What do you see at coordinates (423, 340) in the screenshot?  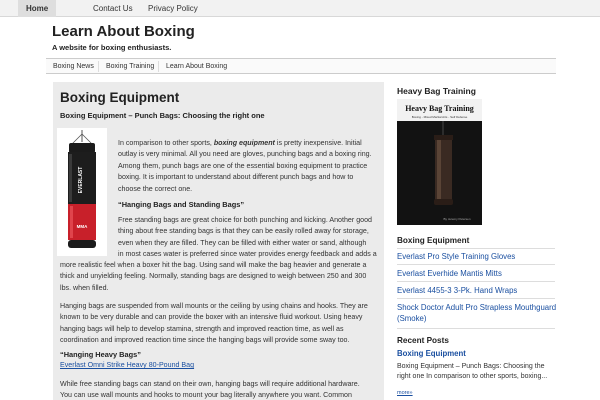 I see `sidebar-recent-heading: Recent Posts` at bounding box center [423, 340].